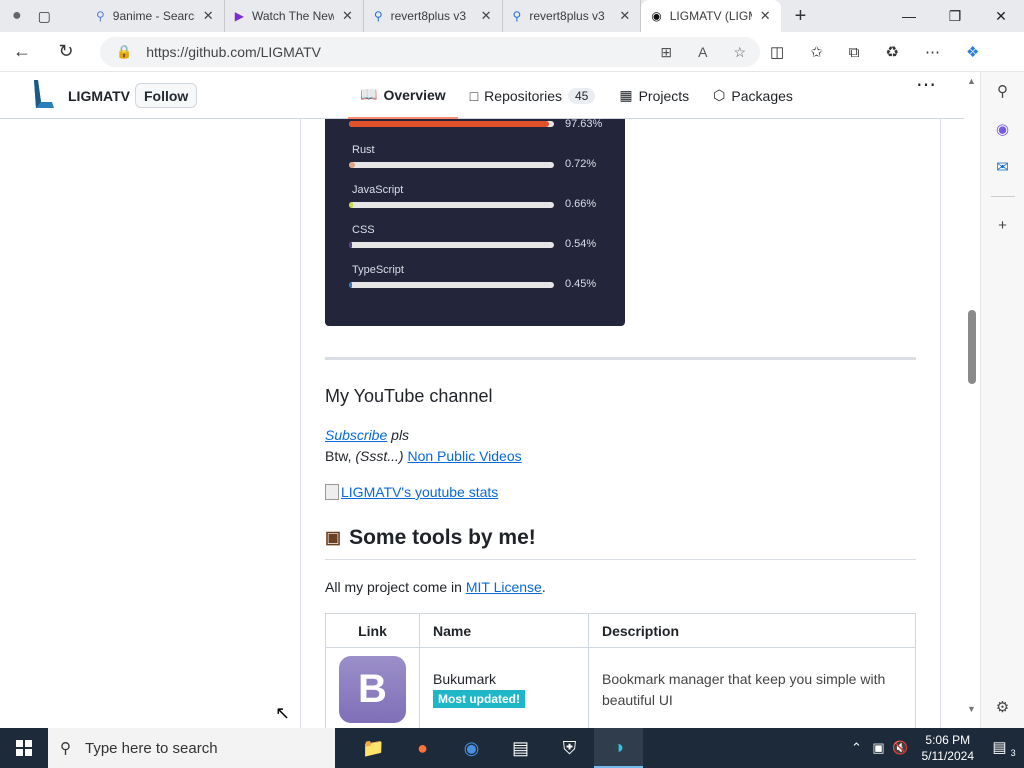 The image size is (1024, 768). I want to click on restore-icon: ❐, so click(955, 16).